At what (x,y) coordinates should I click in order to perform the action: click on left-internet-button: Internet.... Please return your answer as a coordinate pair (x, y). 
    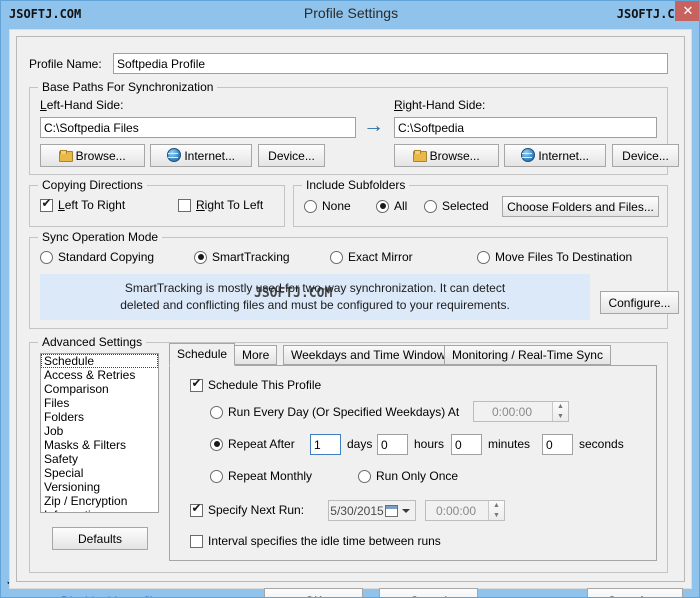
    Looking at the image, I should click on (201, 155).